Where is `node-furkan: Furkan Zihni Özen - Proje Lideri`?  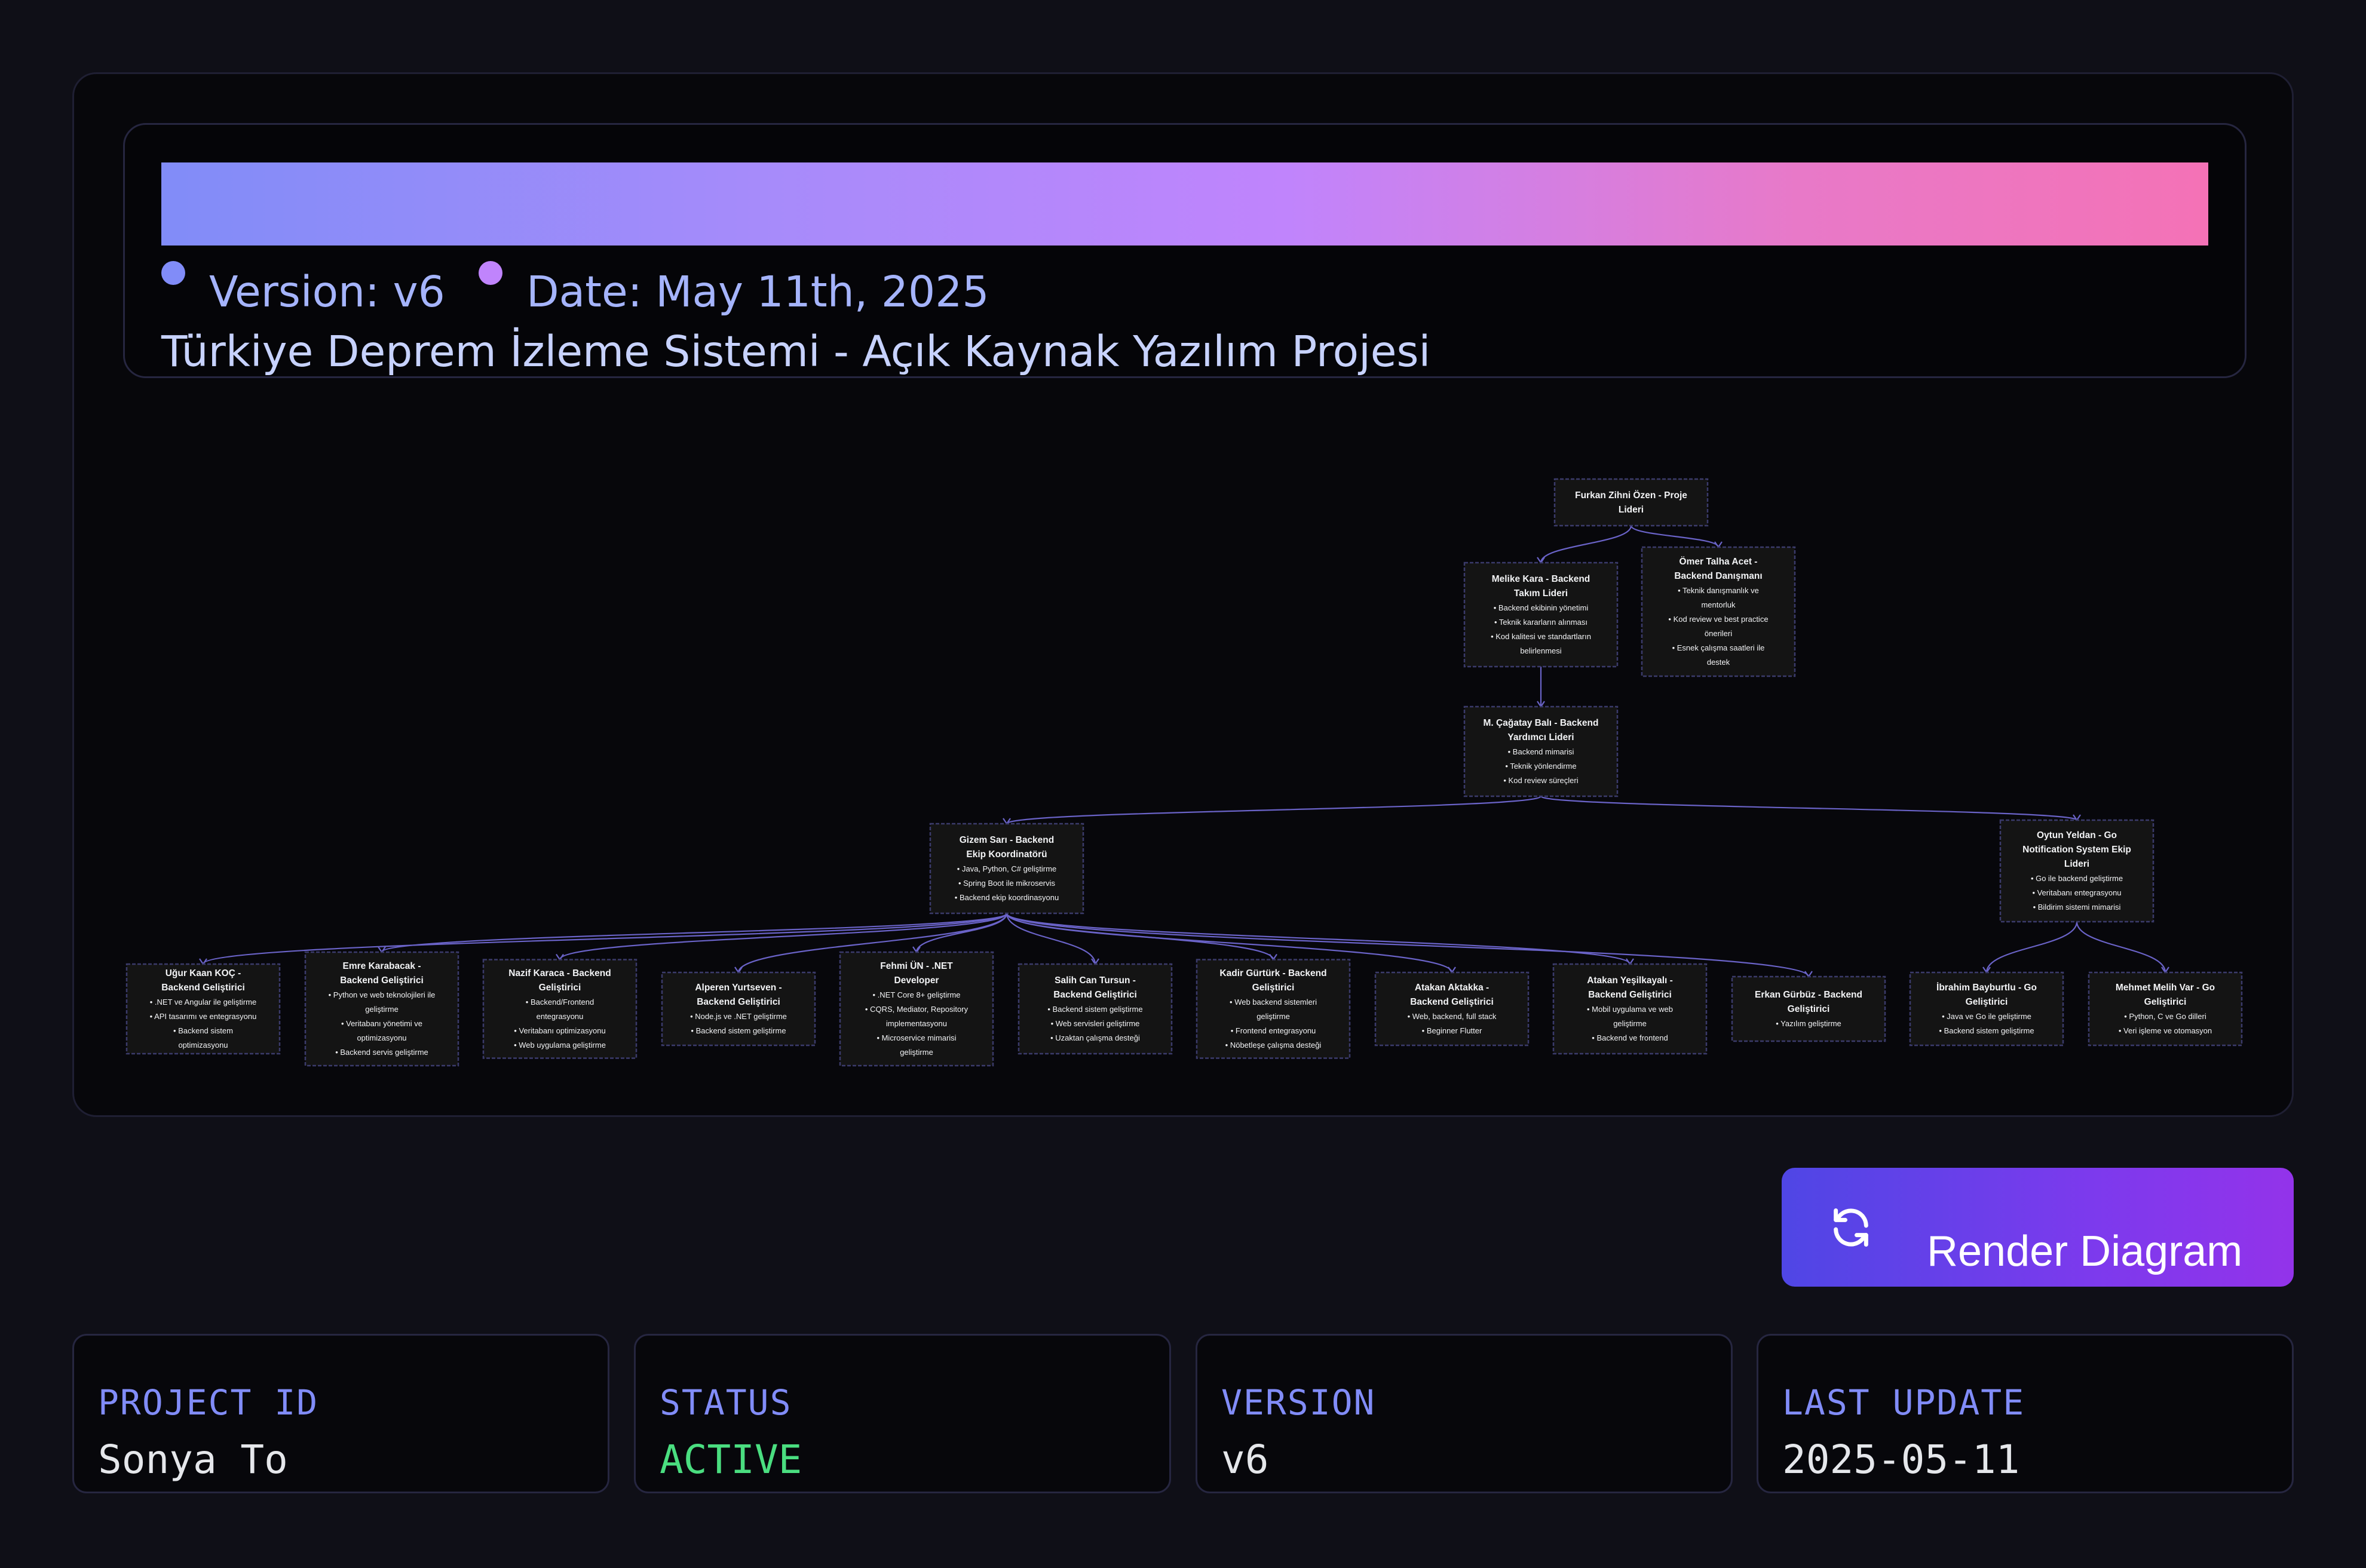 node-furkan: Furkan Zihni Özen - Proje Lideri is located at coordinates (1631, 502).